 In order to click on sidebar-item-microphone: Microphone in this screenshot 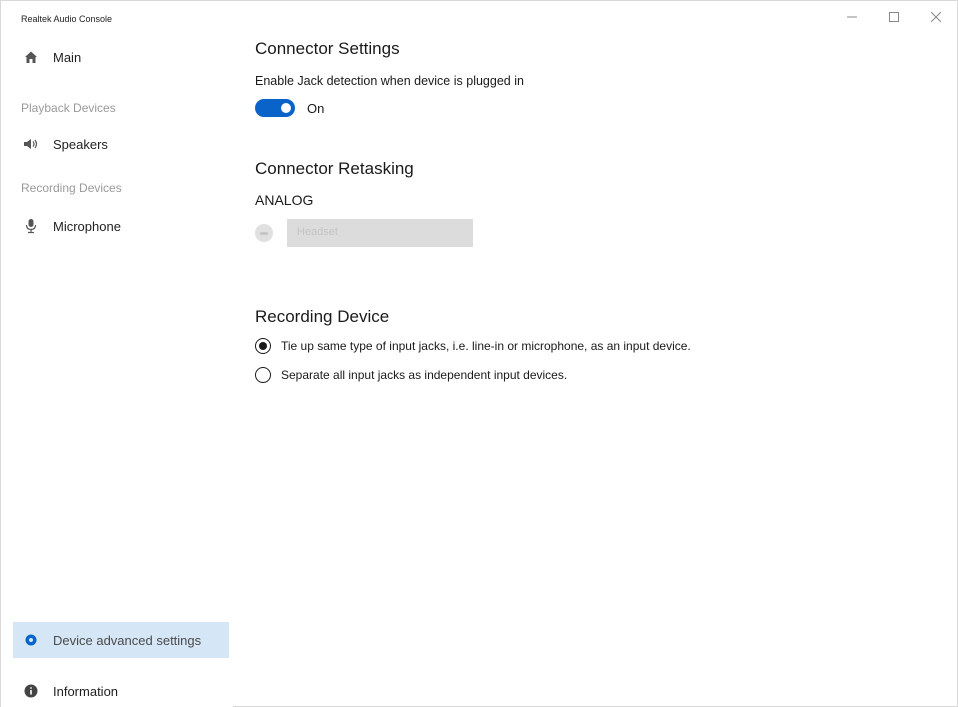, I will do `click(117, 226)`.